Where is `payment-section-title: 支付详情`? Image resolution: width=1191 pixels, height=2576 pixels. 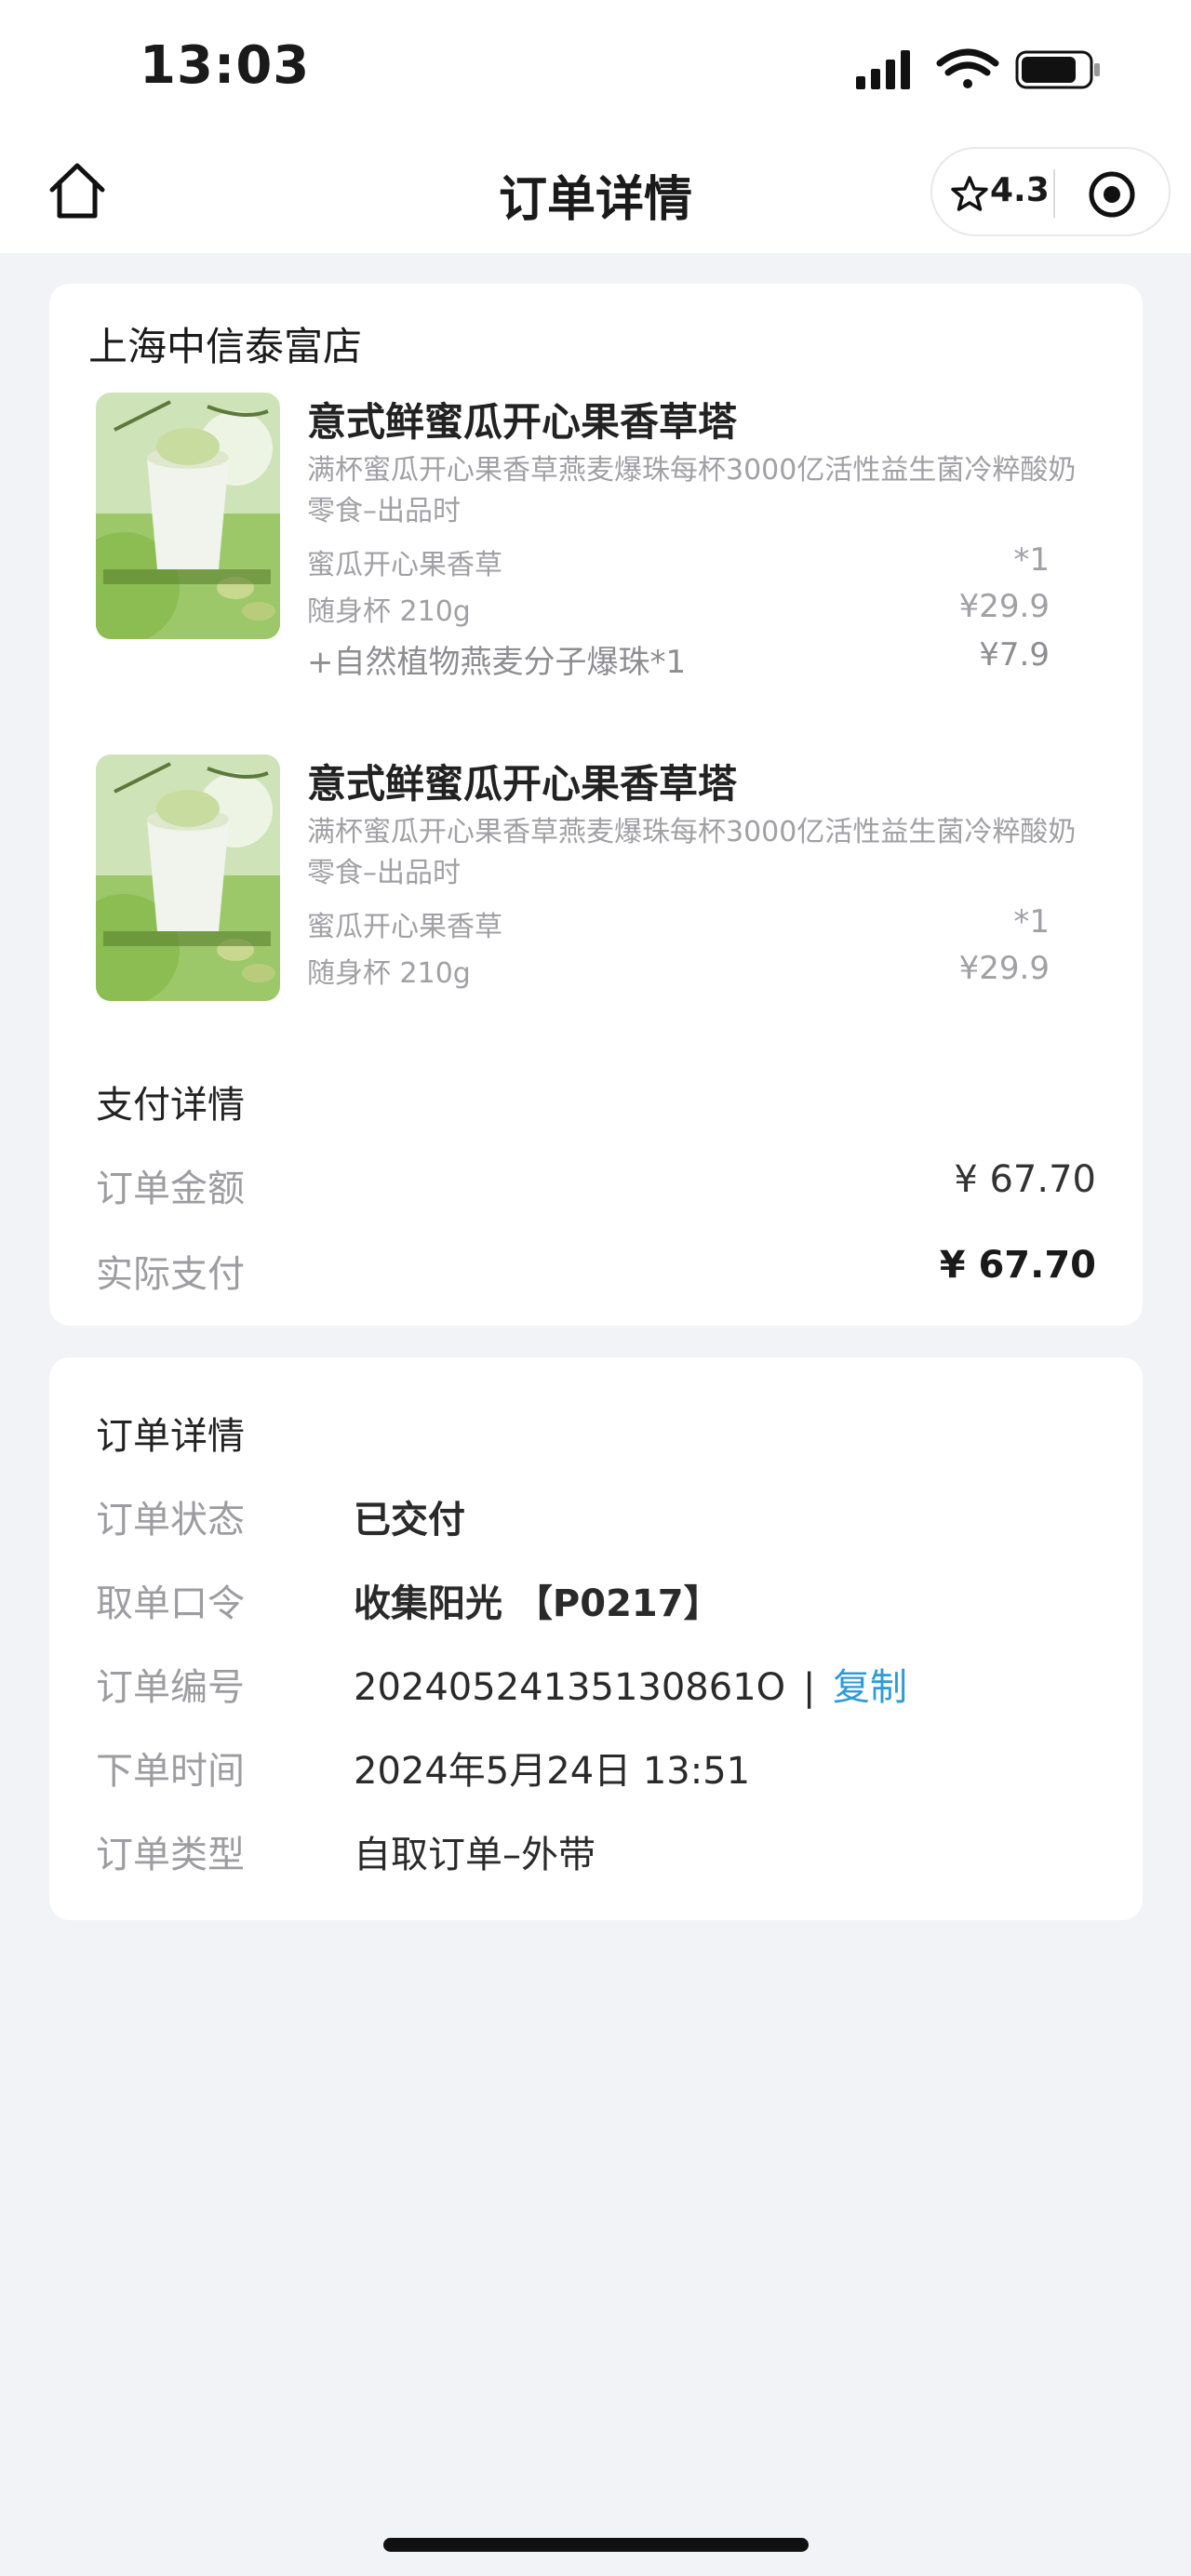
payment-section-title: 支付详情 is located at coordinates (170, 1105).